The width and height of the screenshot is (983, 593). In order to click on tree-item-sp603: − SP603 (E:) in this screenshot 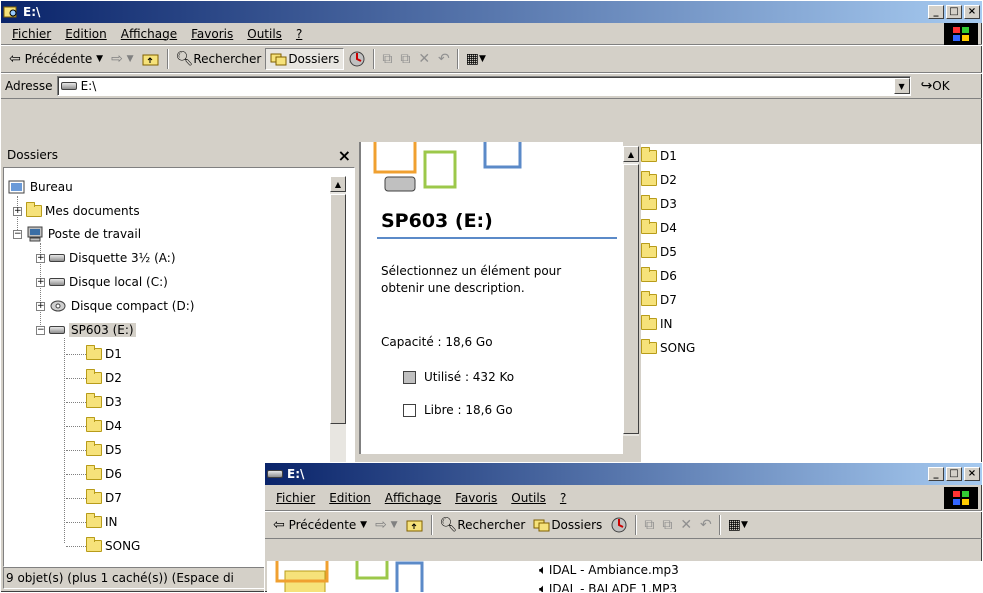, I will do `click(86, 330)`.